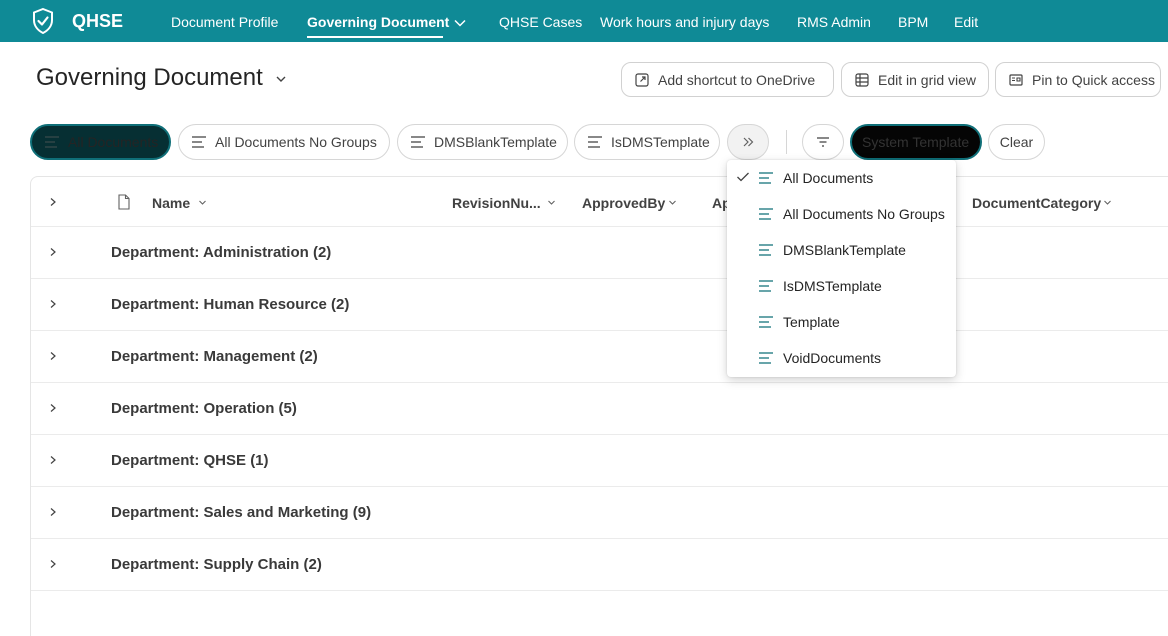 This screenshot has height=636, width=1168. I want to click on menu-item-isdmstemplate: IsDMSTemplate, so click(841, 286).